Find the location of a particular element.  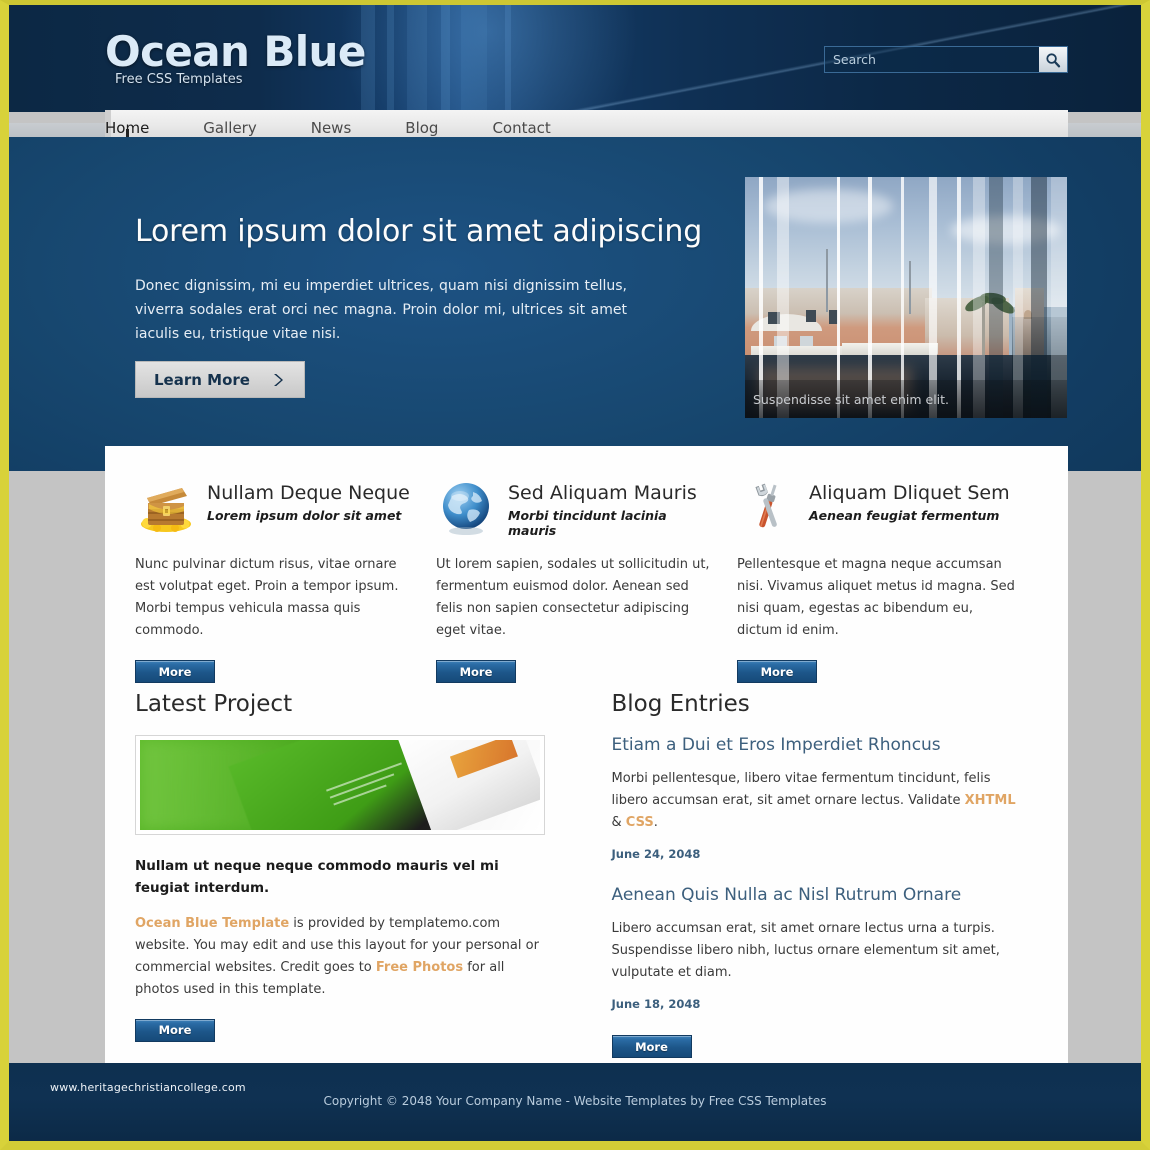

xhtml-link: XHTML is located at coordinates (990, 800).